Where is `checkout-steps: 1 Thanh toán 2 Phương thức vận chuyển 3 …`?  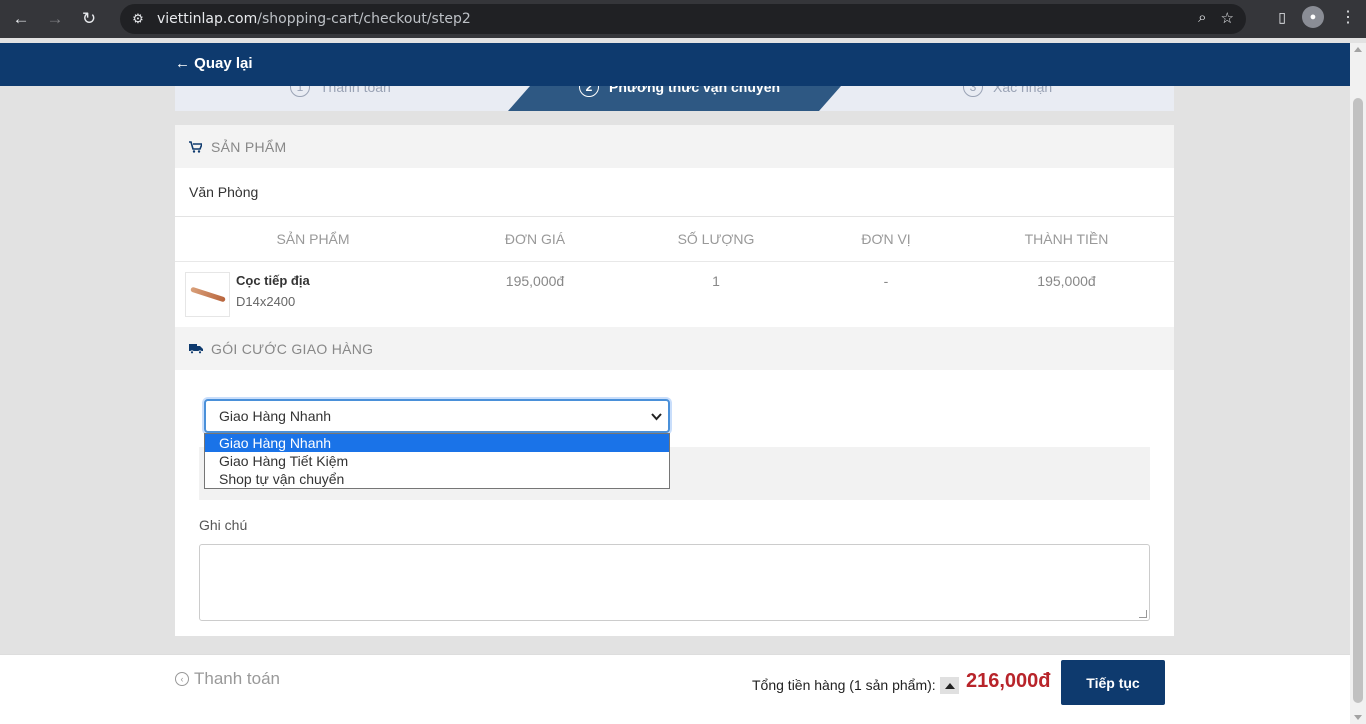
checkout-steps: 1 Thanh toán 2 Phương thức vận chuyển 3 … is located at coordinates (674, 98).